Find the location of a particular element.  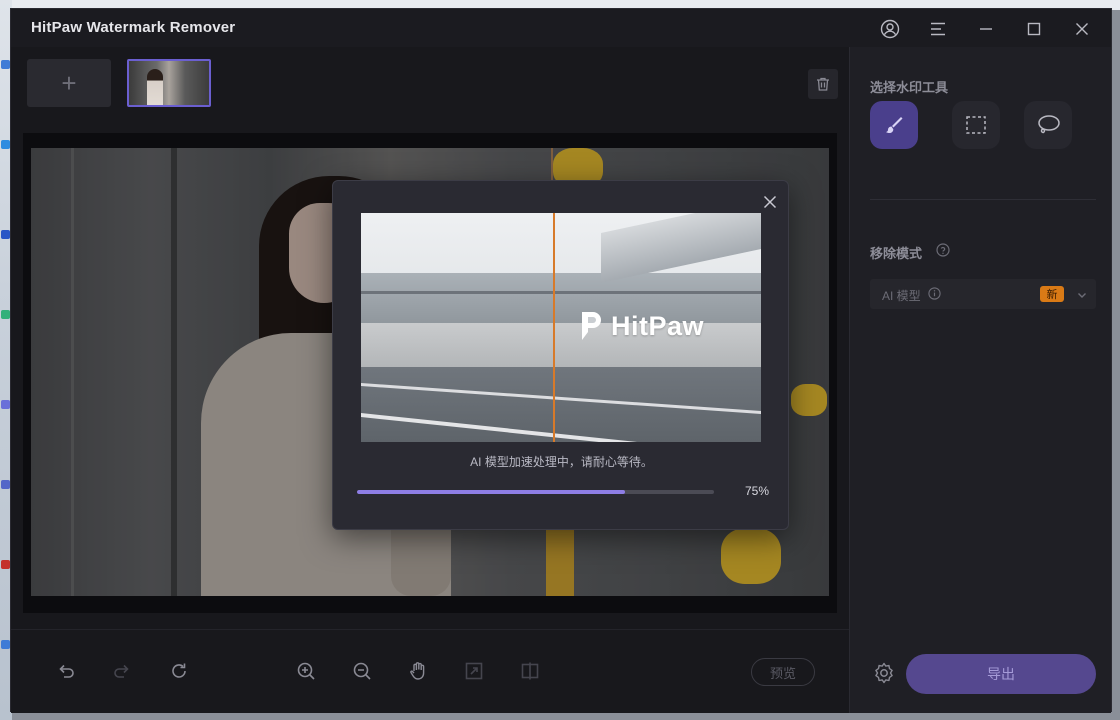

progress-bar is located at coordinates (535, 492).